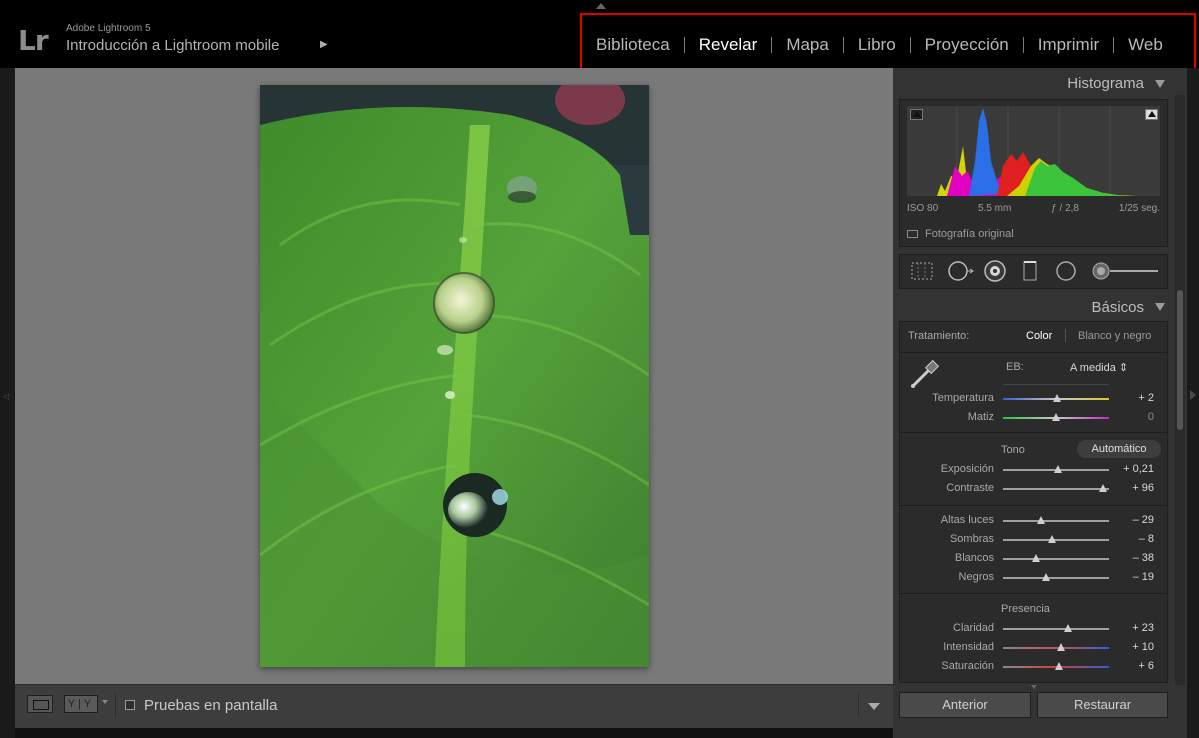 The image size is (1199, 738). Describe the element at coordinates (969, 234) in the screenshot. I see `original-photo-label: Fotografía original` at that location.